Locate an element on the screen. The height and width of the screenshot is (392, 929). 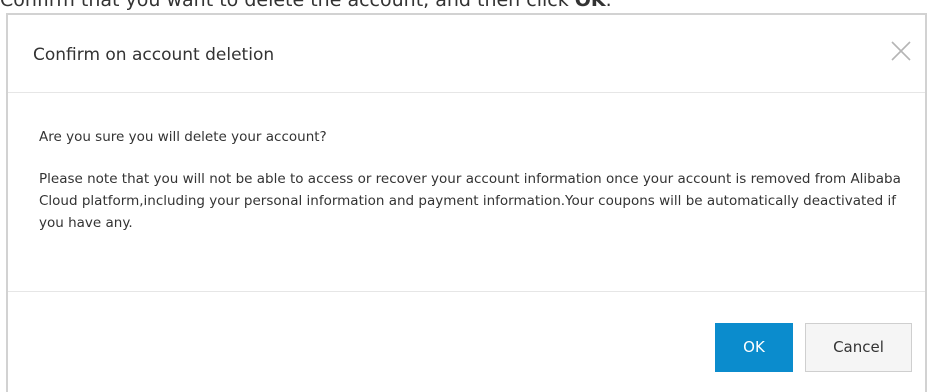
close-button is located at coordinates (901, 51).